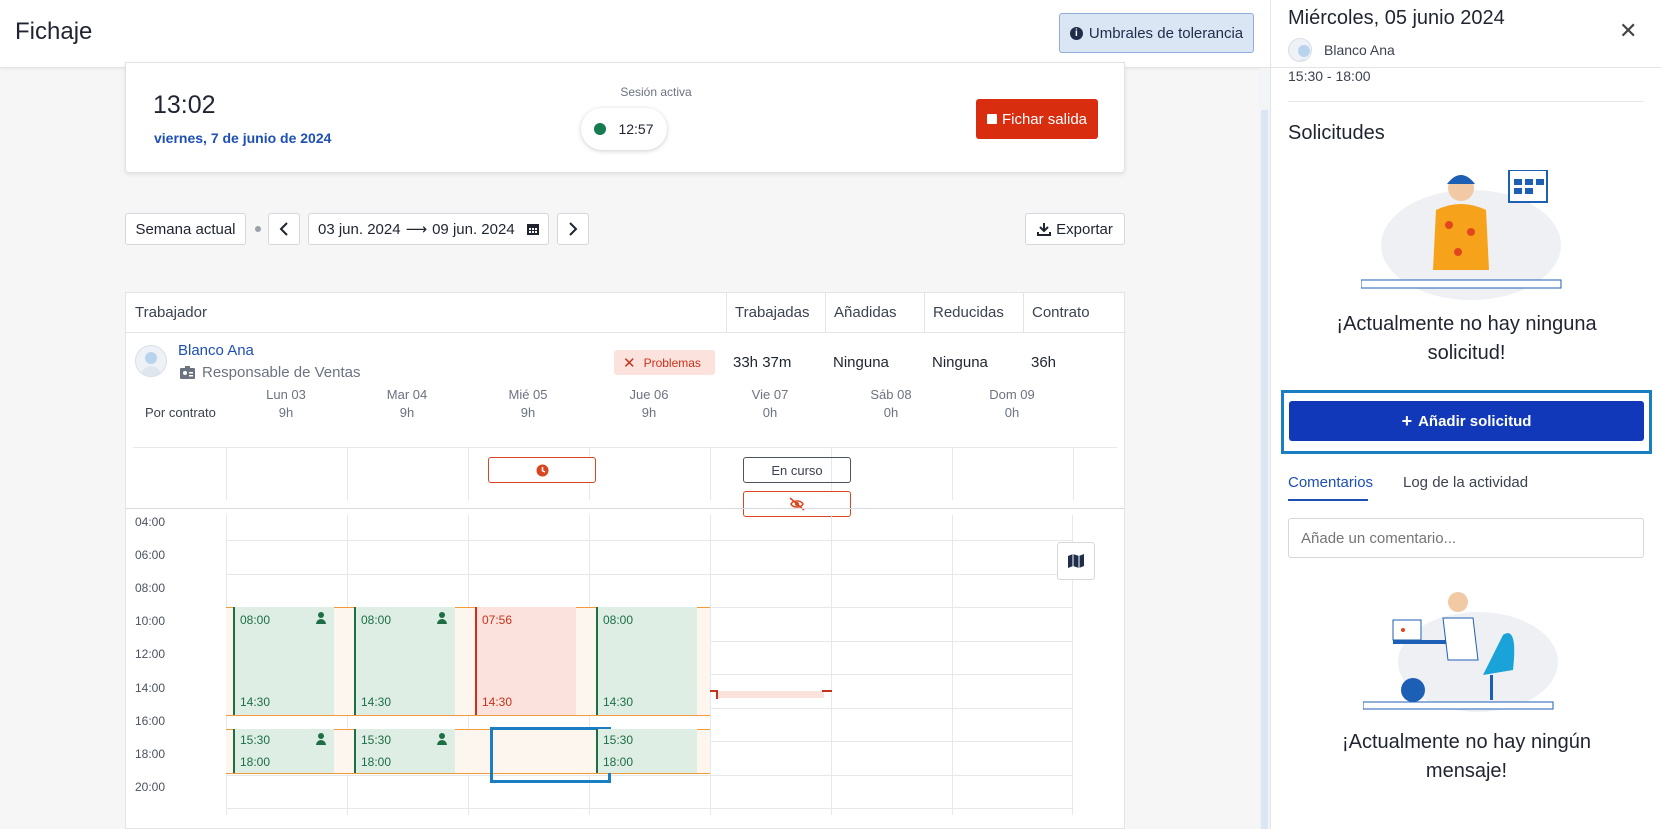 The height and width of the screenshot is (829, 1661). I want to click on location-warning-button, so click(797, 504).